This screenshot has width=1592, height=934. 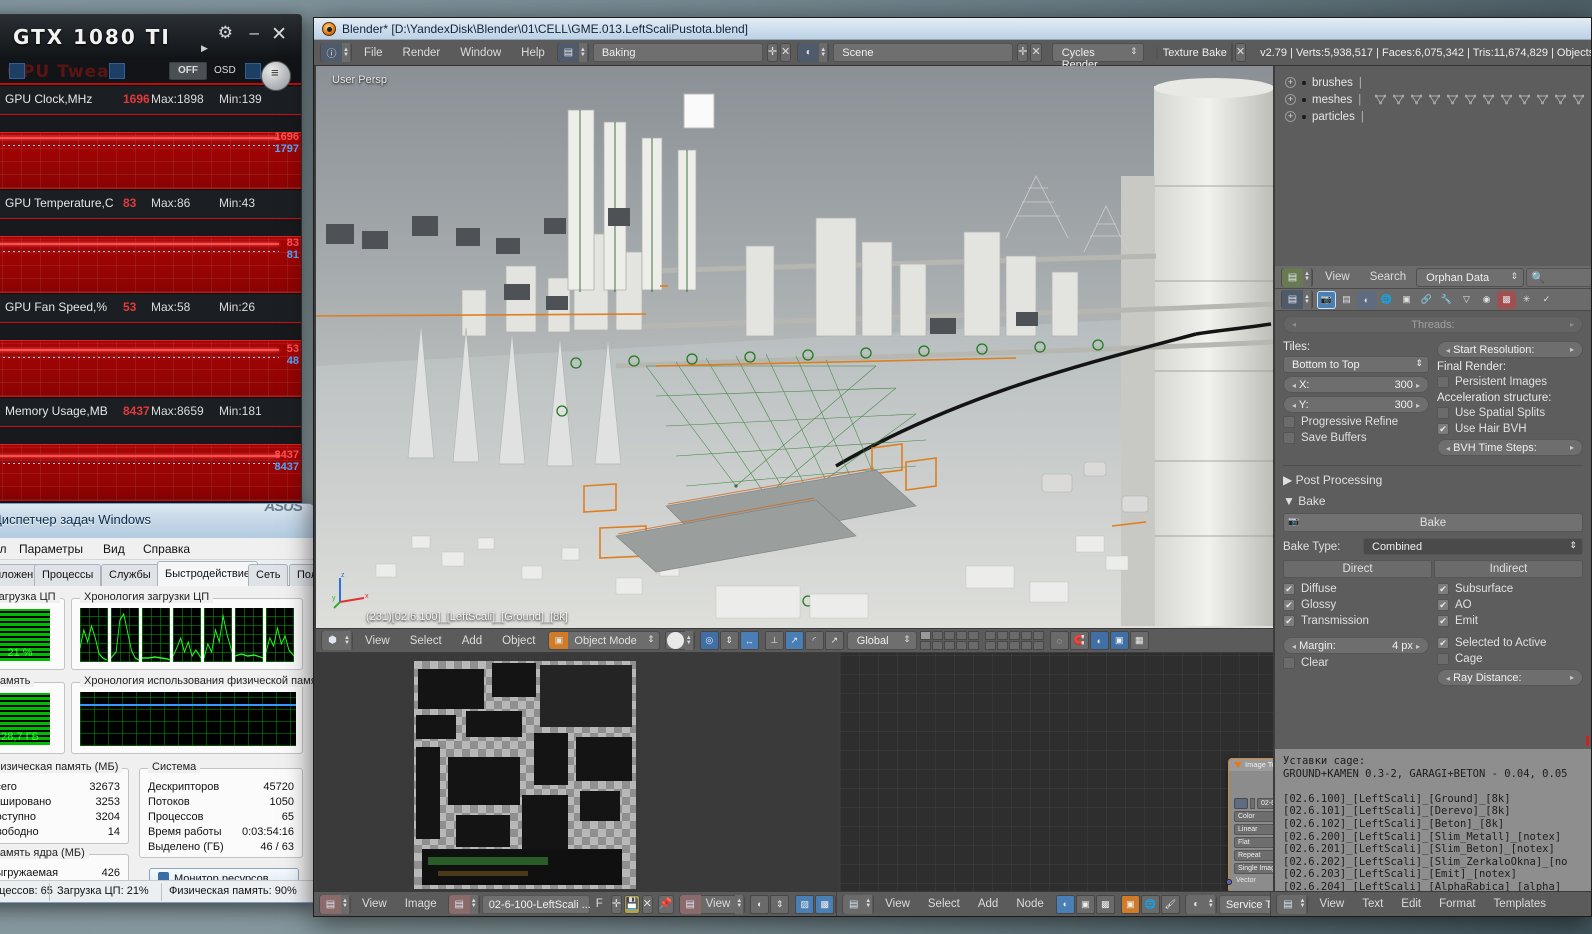 What do you see at coordinates (1406, 299) in the screenshot?
I see `object-tab-icon: ▣` at bounding box center [1406, 299].